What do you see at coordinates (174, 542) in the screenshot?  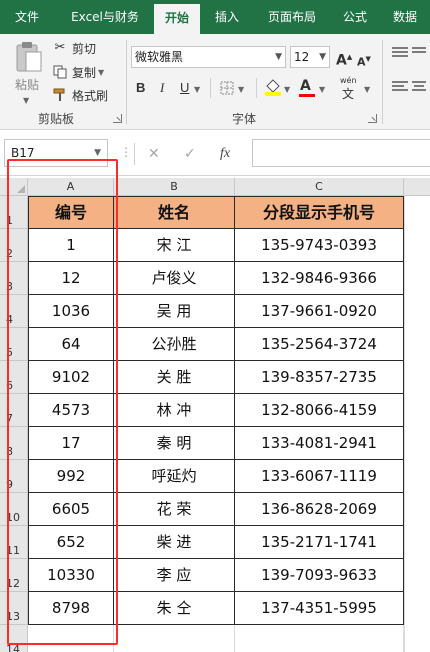 I see `table-cell: 柴 进` at bounding box center [174, 542].